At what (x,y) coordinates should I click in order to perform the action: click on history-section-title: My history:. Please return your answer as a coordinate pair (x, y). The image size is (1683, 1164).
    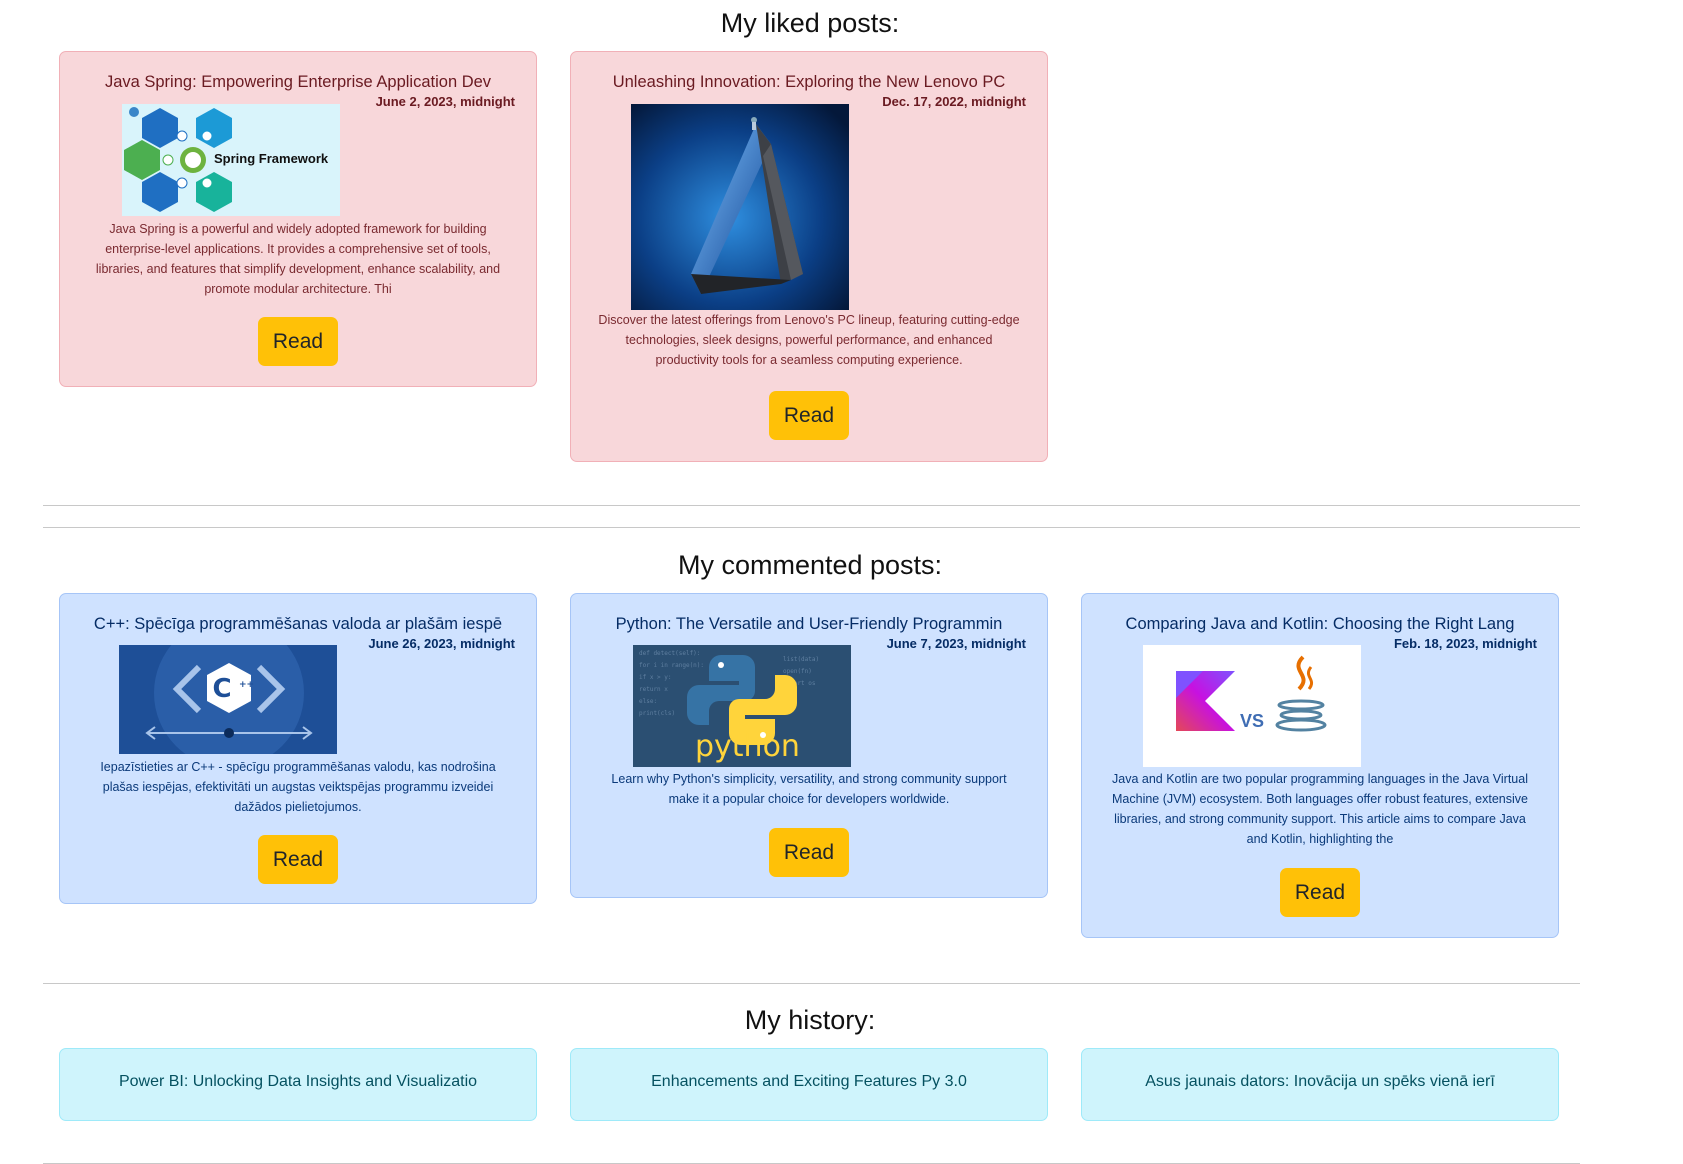
    Looking at the image, I should click on (810, 1020).